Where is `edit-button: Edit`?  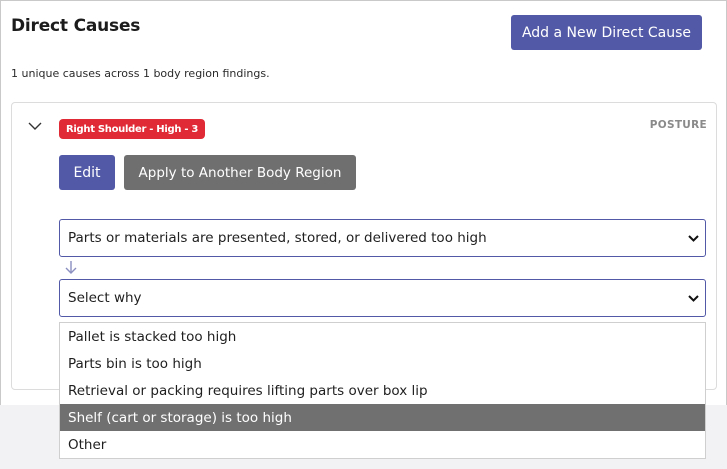
edit-button: Edit is located at coordinates (87, 172).